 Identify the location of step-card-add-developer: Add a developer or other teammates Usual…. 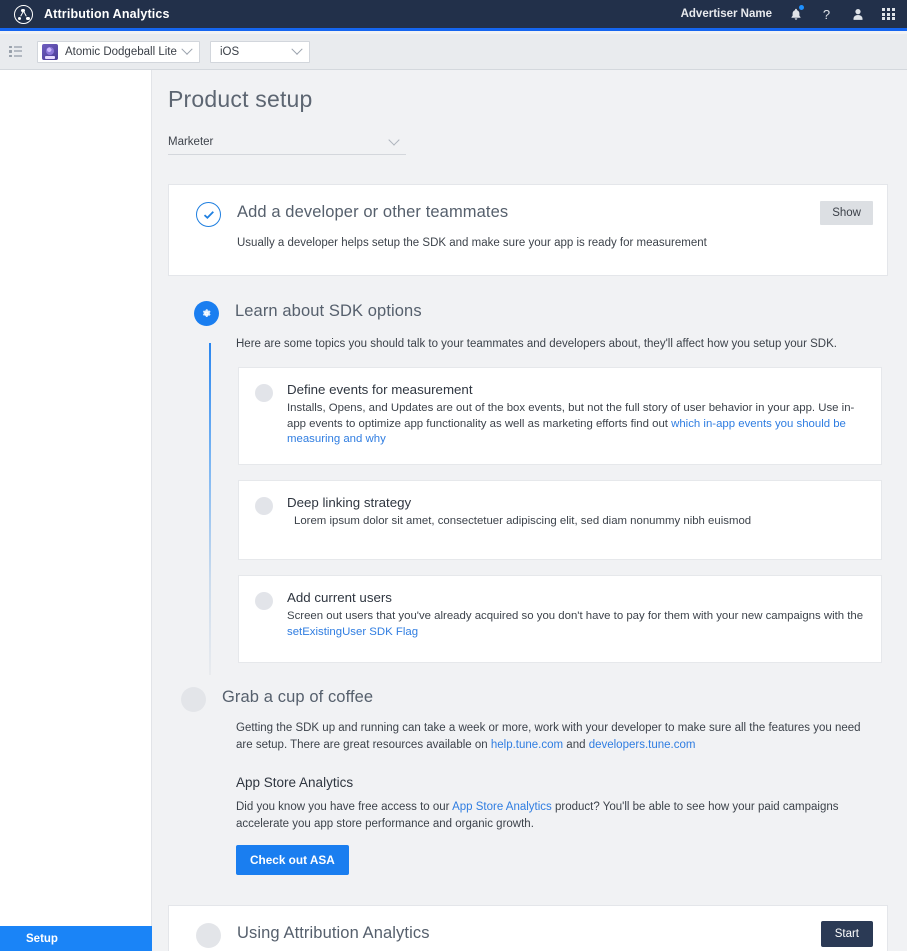
(528, 230).